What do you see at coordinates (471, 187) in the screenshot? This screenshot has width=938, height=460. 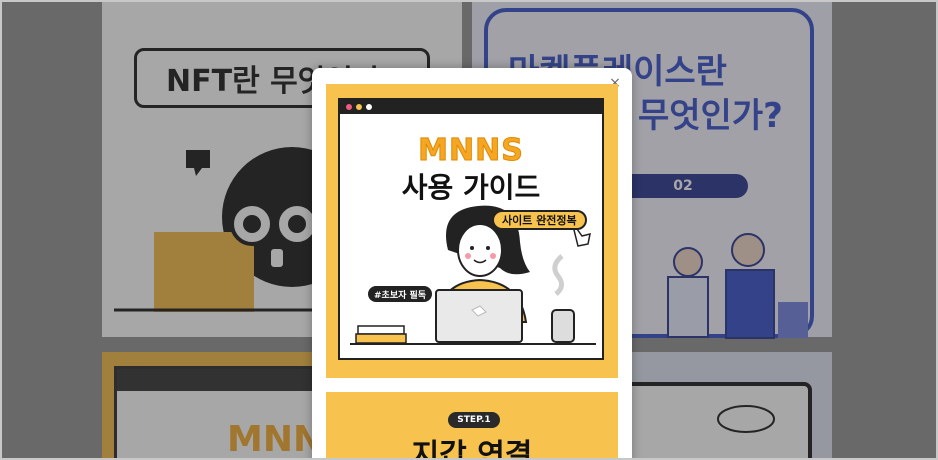 I see `guide-subtitle: 사용 가이드` at bounding box center [471, 187].